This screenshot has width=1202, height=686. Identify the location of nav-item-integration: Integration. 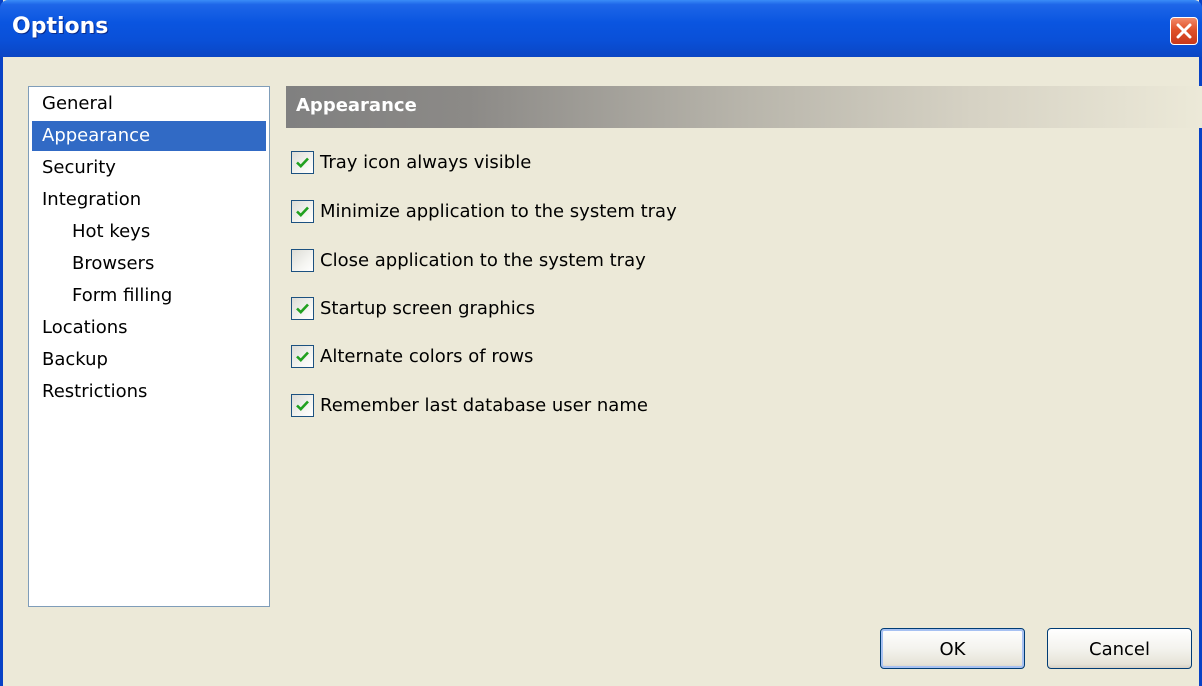
(149, 200).